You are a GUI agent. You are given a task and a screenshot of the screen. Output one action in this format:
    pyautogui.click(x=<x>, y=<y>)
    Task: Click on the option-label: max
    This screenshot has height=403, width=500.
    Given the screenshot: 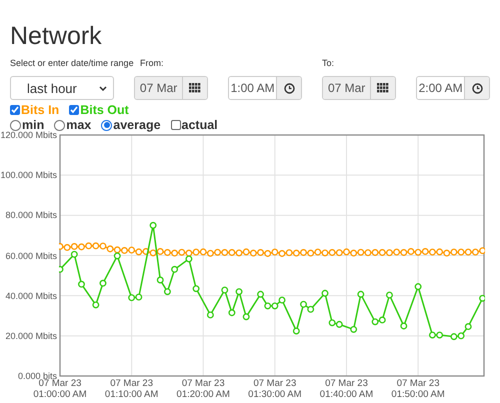 What is the action you would take?
    pyautogui.click(x=79, y=125)
    